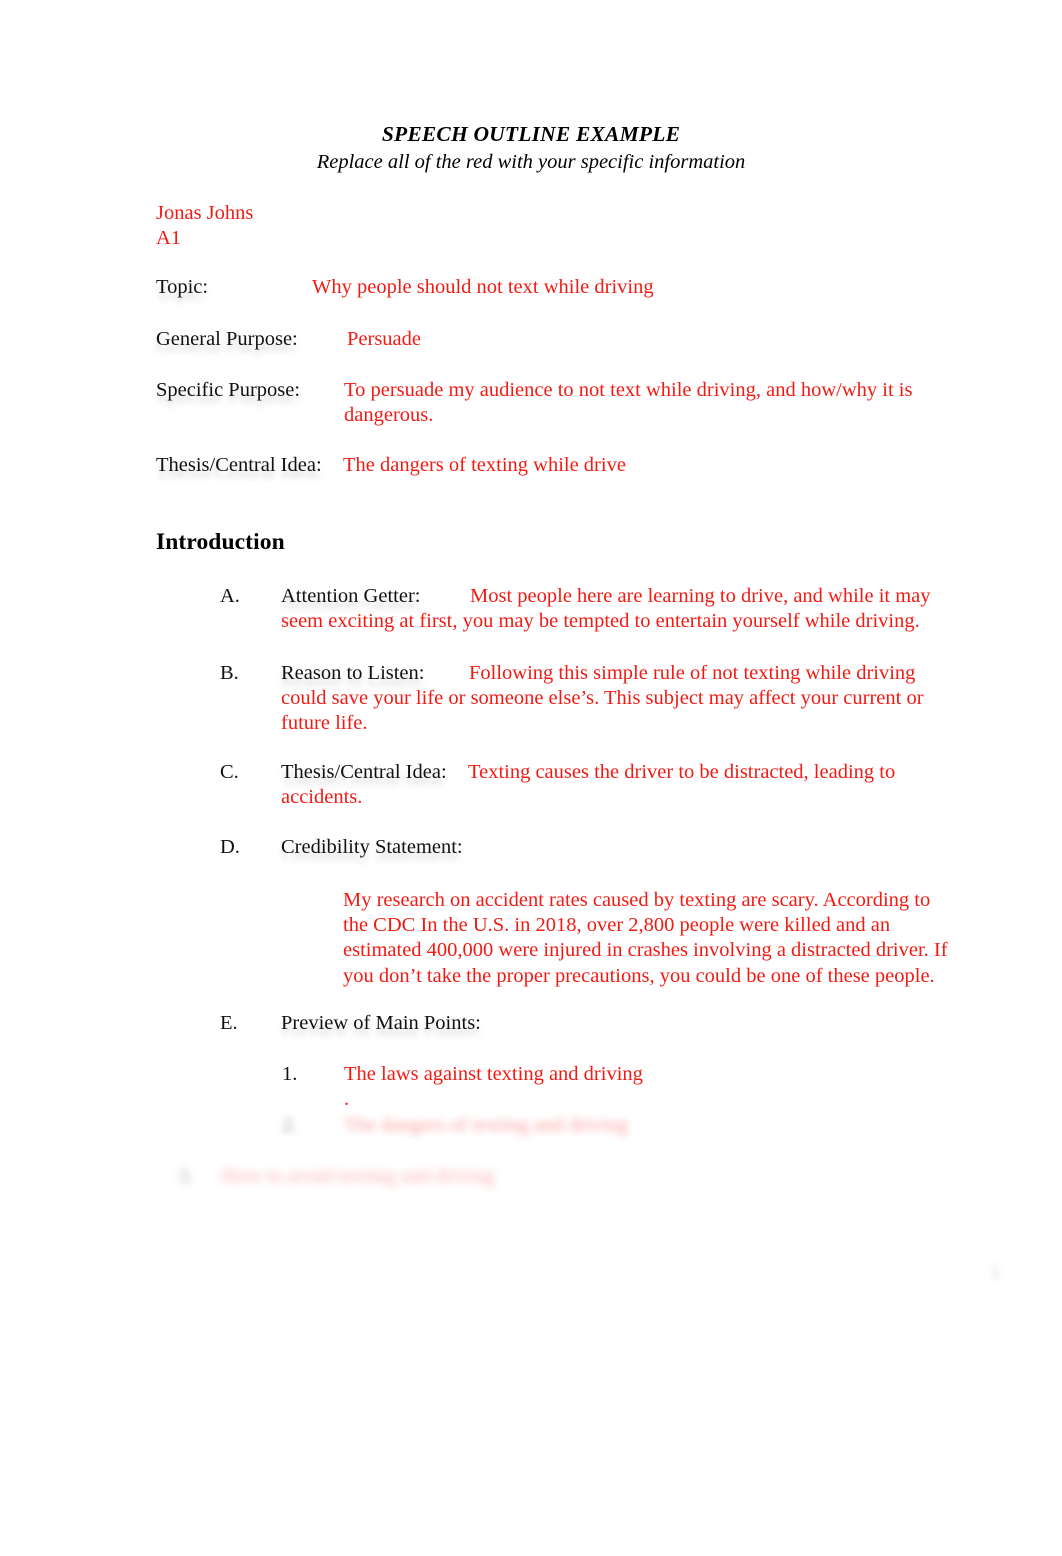 The width and height of the screenshot is (1062, 1556). Describe the element at coordinates (531, 134) in the screenshot. I see `document-title: SPEECH OUTLINE EXAMPLE` at that location.